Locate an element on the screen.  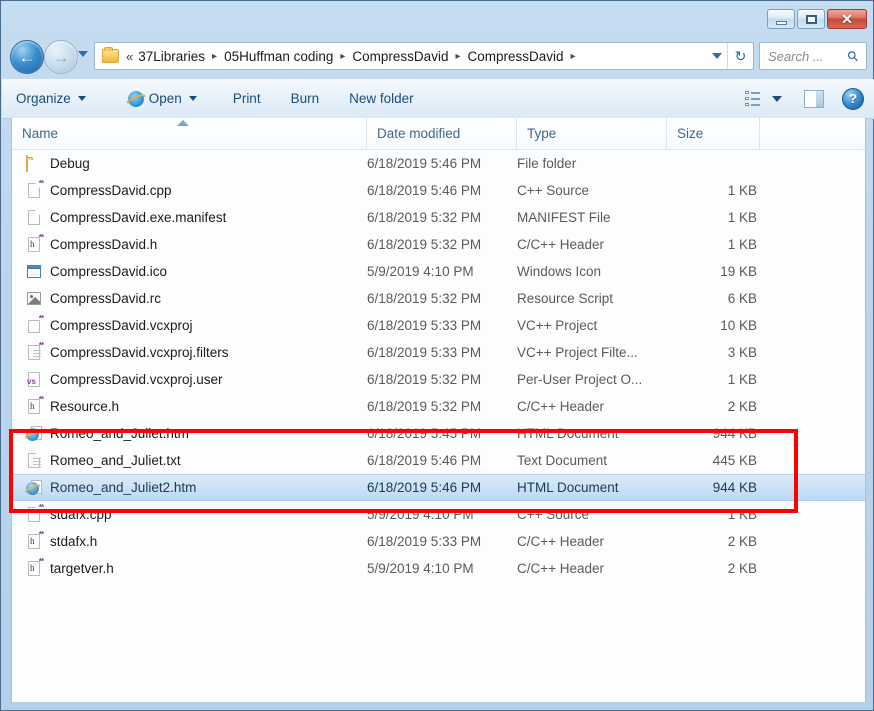
back-button: ← is located at coordinates (27, 57).